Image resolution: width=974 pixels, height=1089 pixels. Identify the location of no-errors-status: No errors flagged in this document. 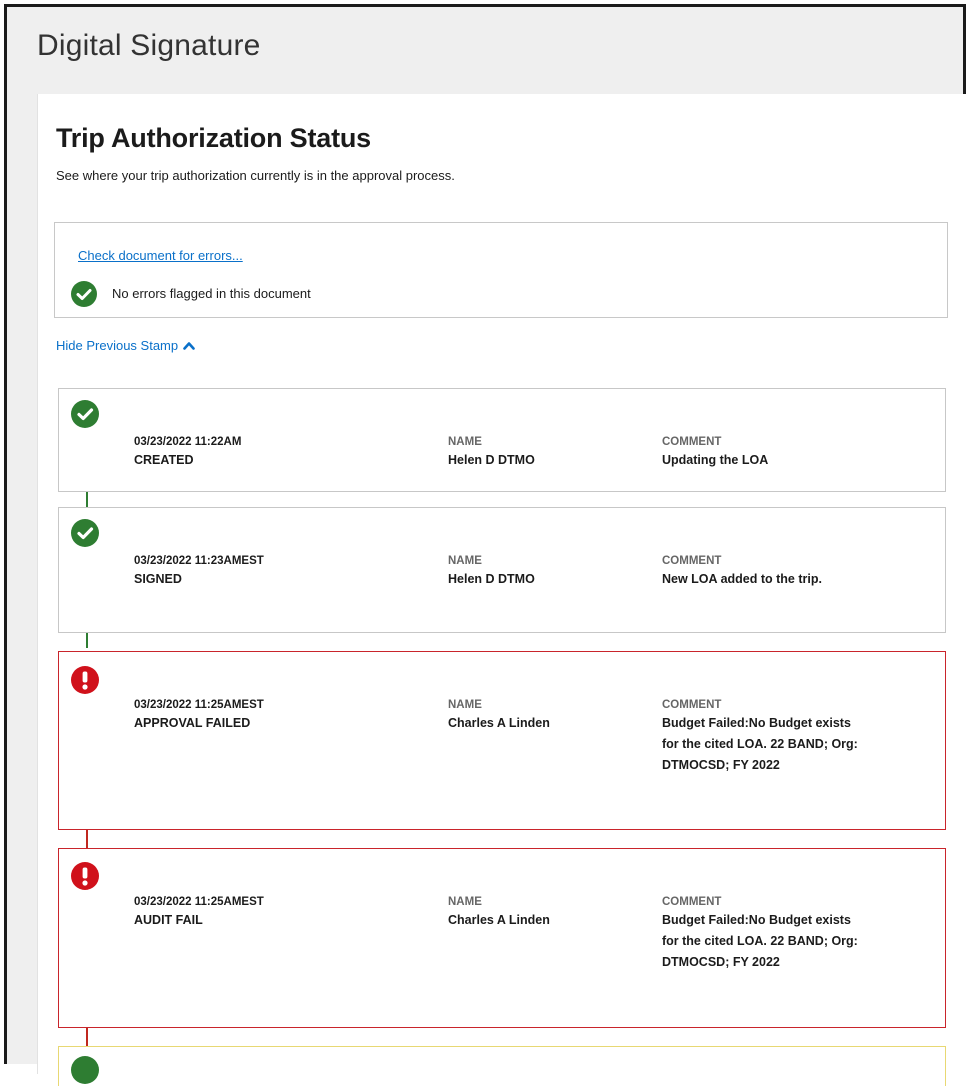
(211, 293).